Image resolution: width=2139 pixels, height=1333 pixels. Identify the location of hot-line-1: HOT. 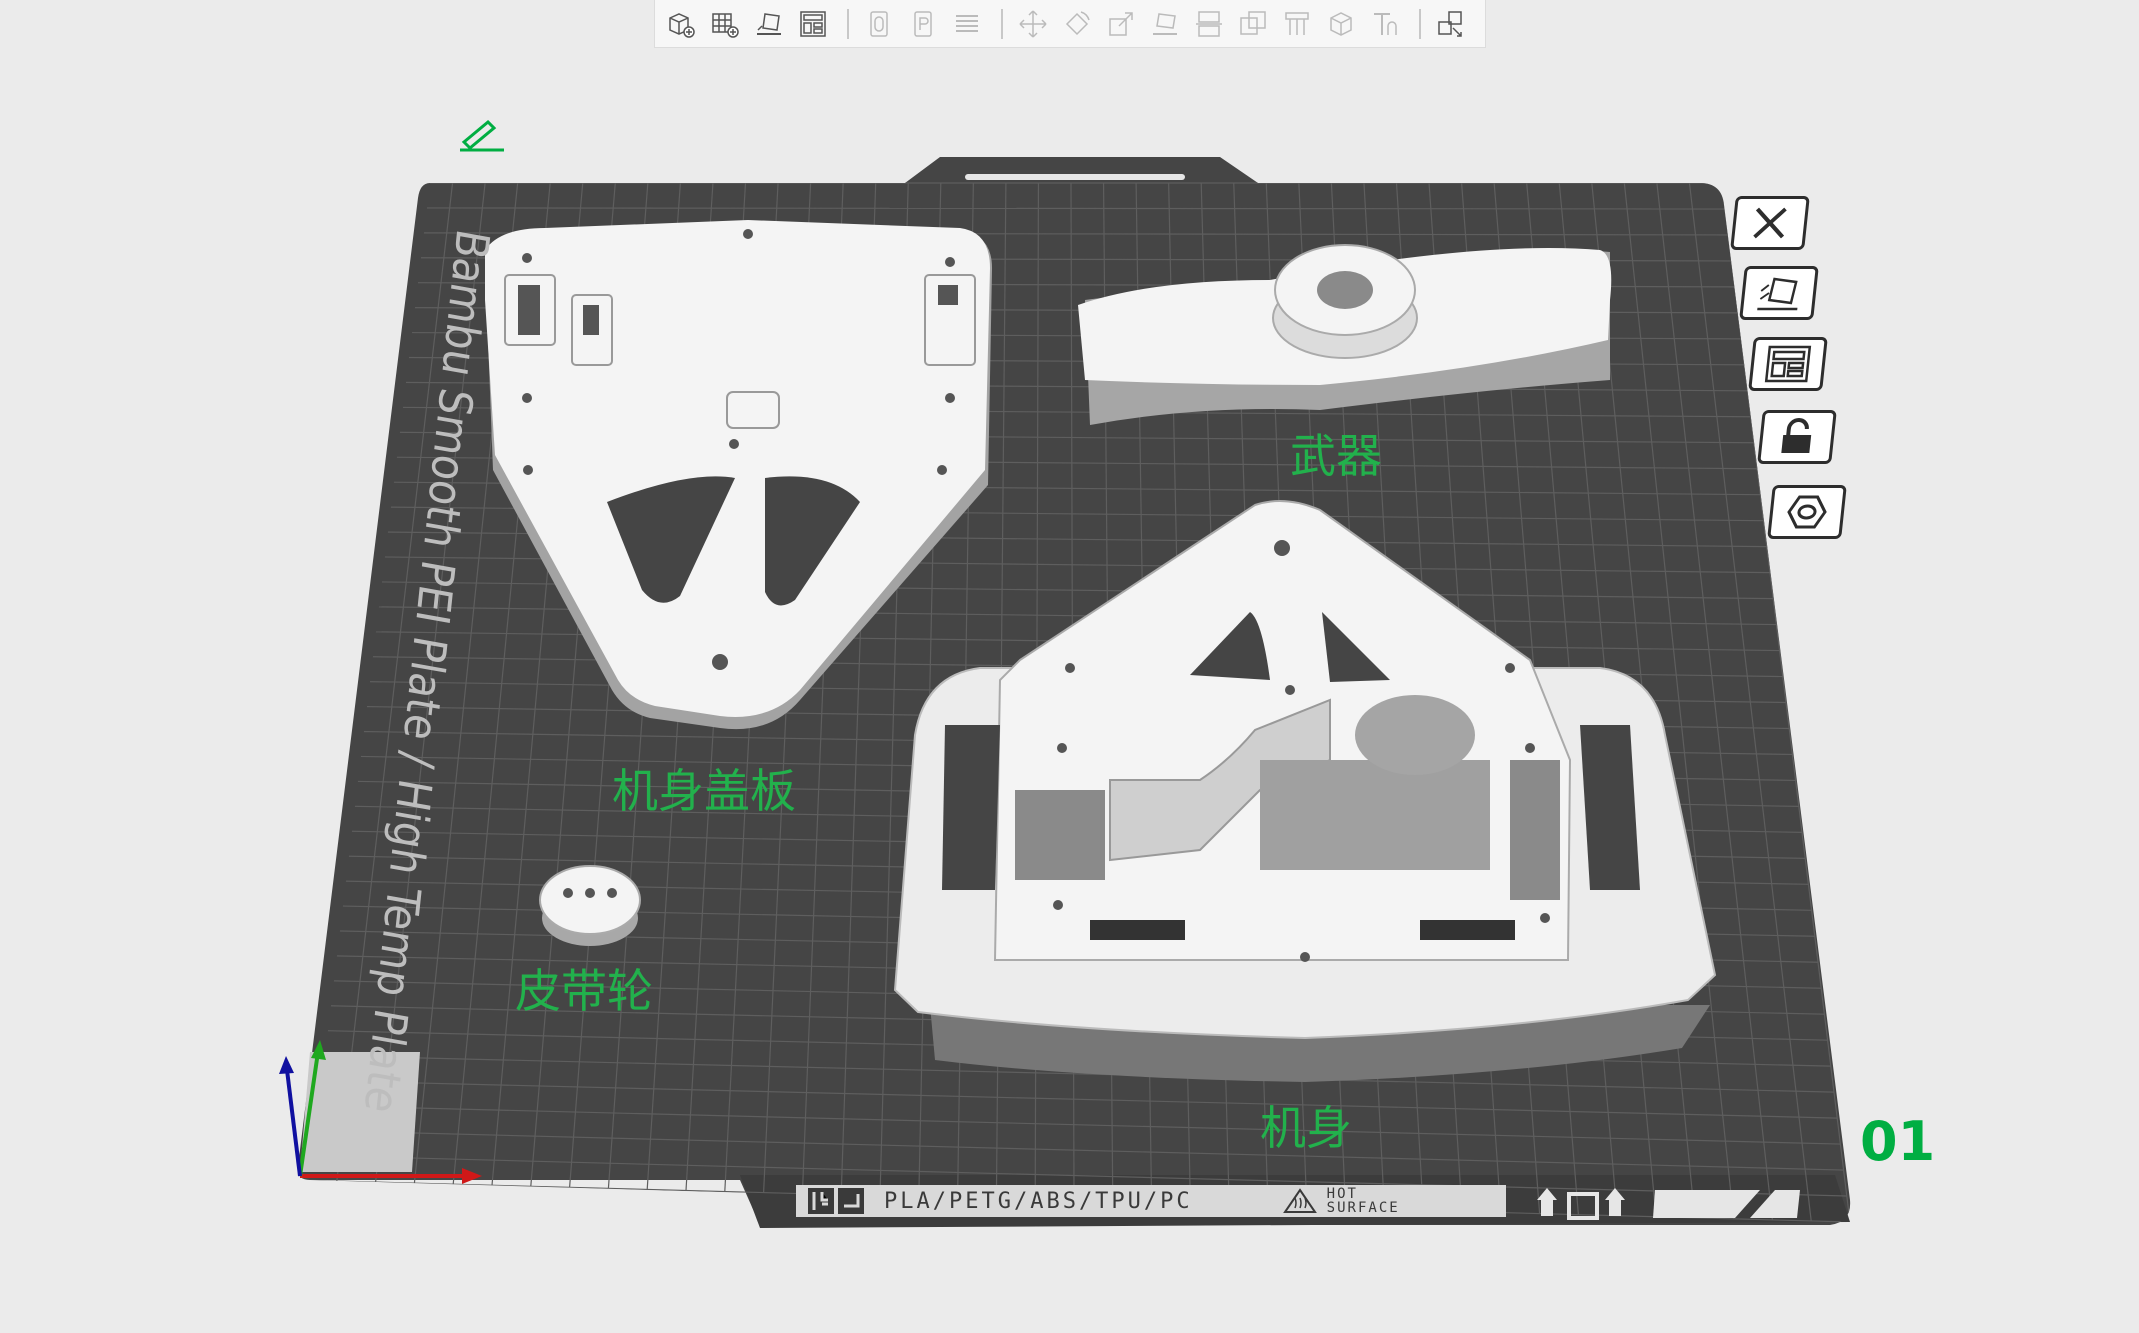
(1342, 1194).